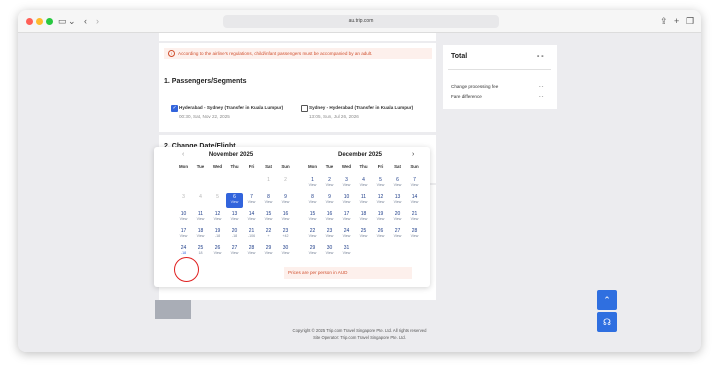 The image size is (720, 377). I want to click on calendar-day: 1 View, so click(312, 183).